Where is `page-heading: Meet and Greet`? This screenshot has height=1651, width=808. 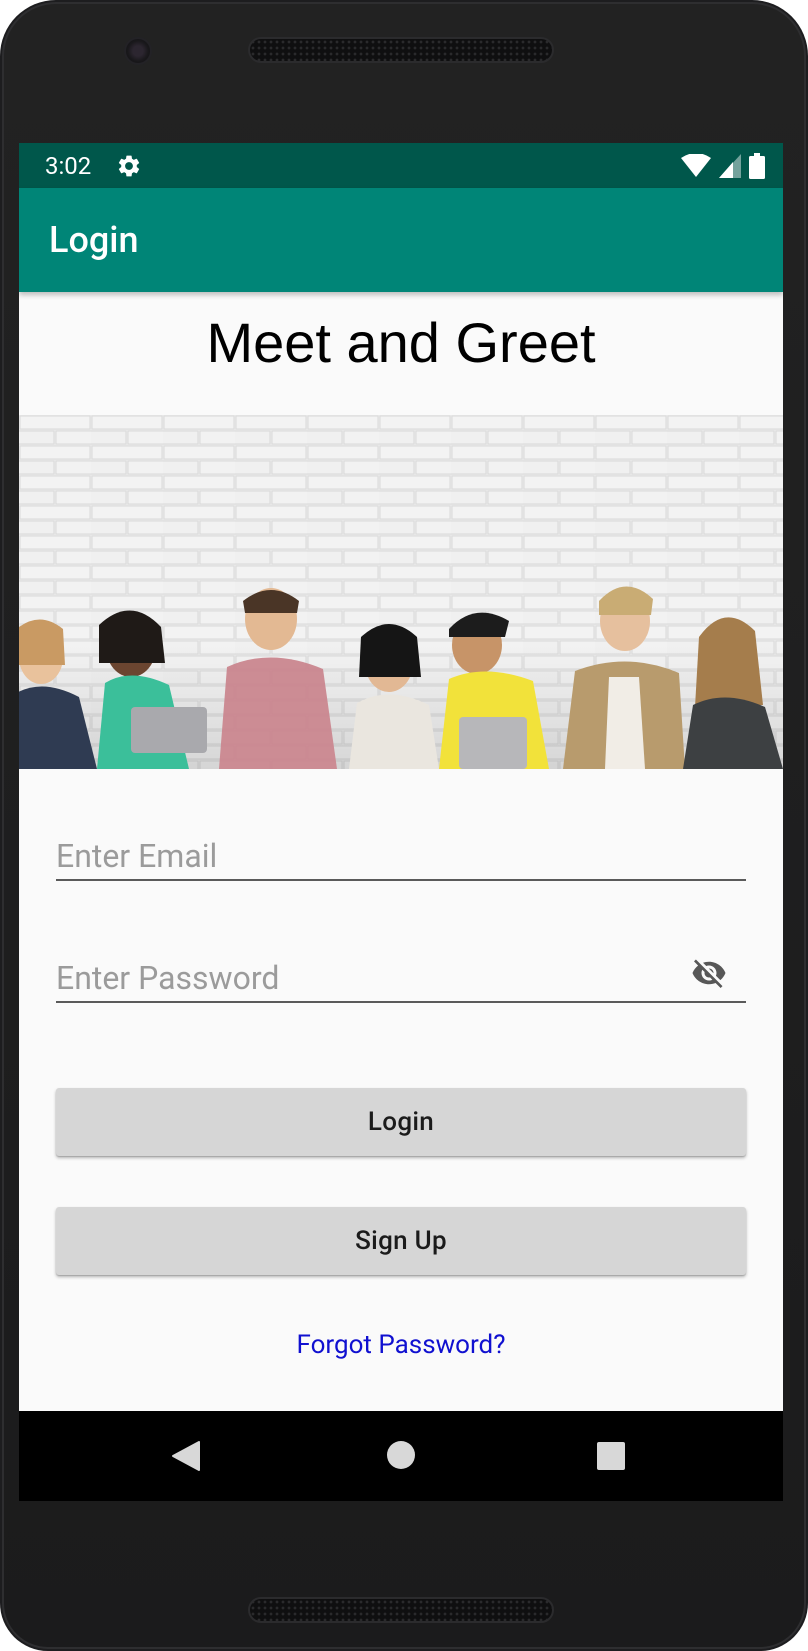
page-heading: Meet and Greet is located at coordinates (401, 342).